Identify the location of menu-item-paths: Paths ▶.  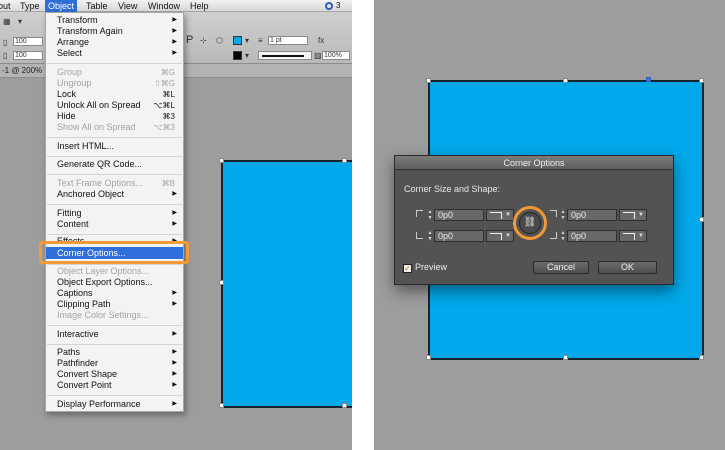
(114, 352).